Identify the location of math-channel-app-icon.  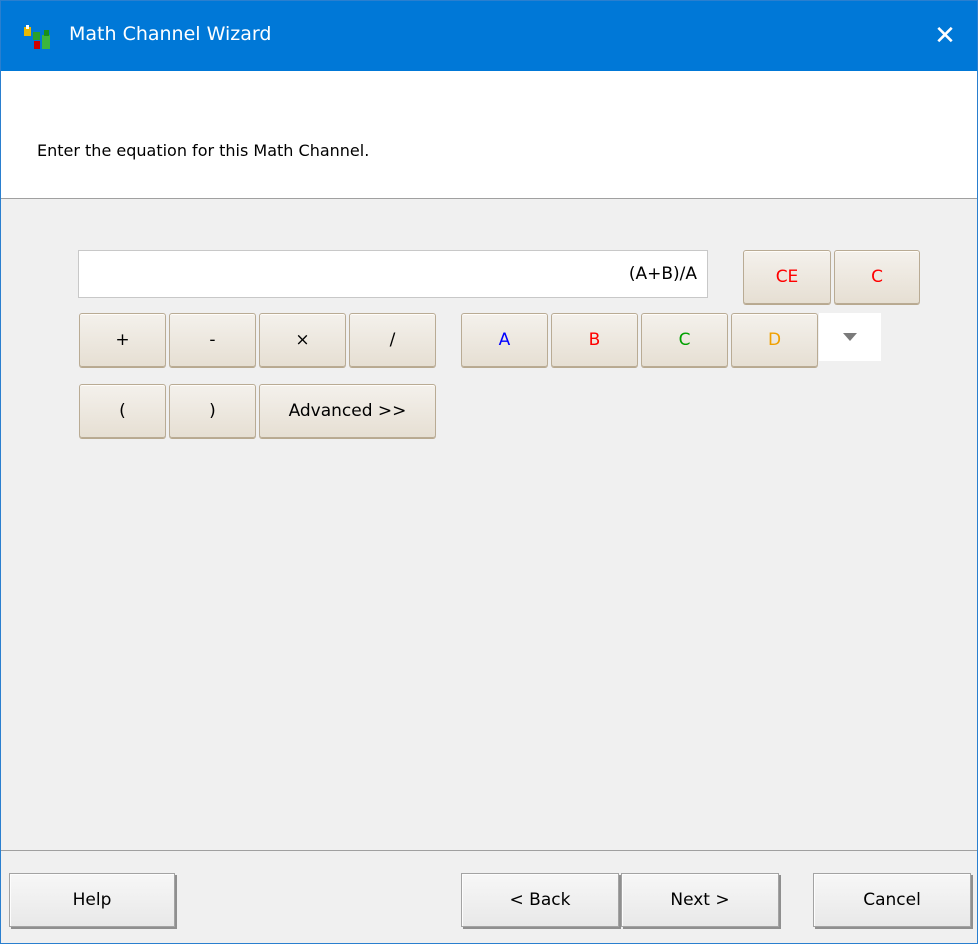
(37, 37).